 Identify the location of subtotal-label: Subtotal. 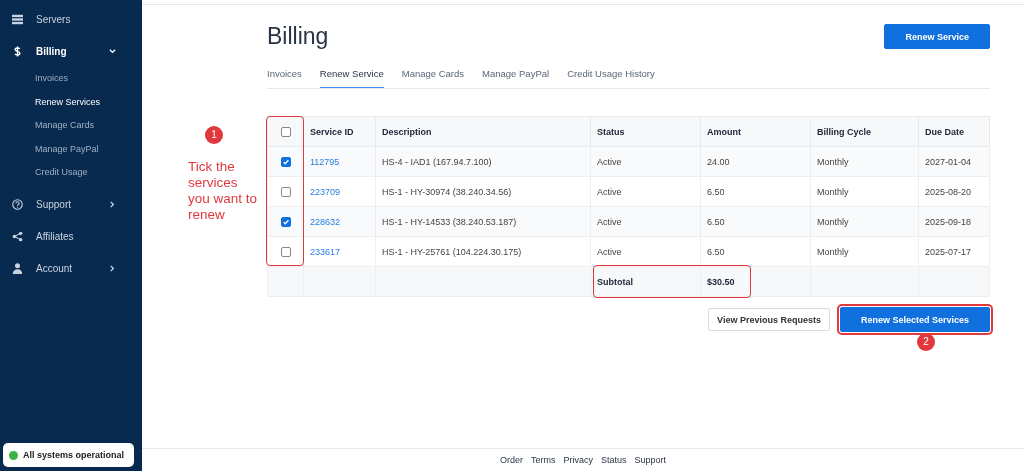
(645, 281).